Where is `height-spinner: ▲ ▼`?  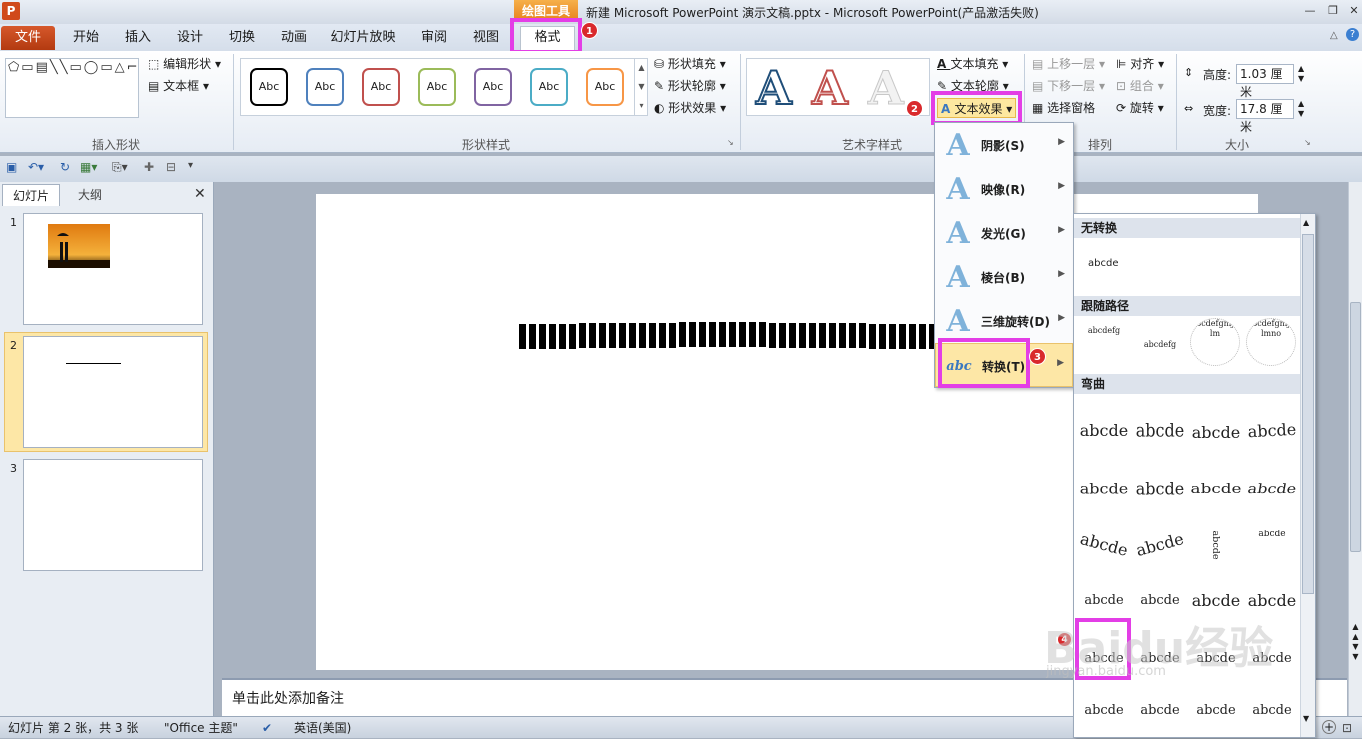 height-spinner: ▲ ▼ is located at coordinates (1301, 74).